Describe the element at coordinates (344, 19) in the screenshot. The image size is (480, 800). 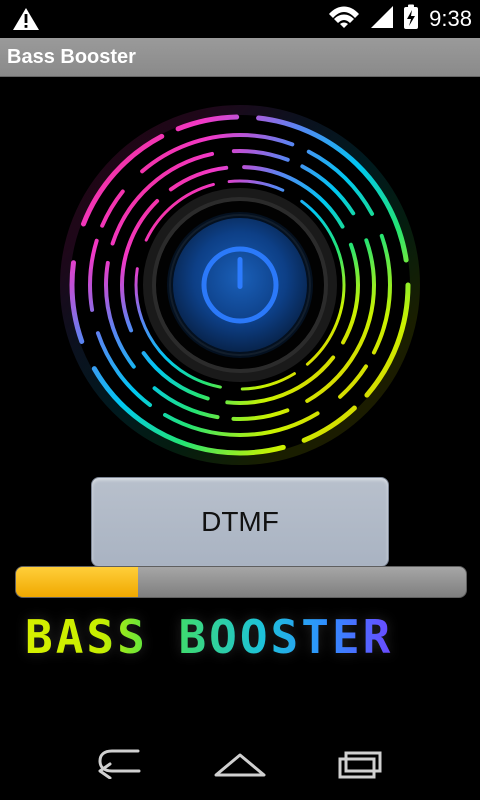
I see `wifi-icon` at that location.